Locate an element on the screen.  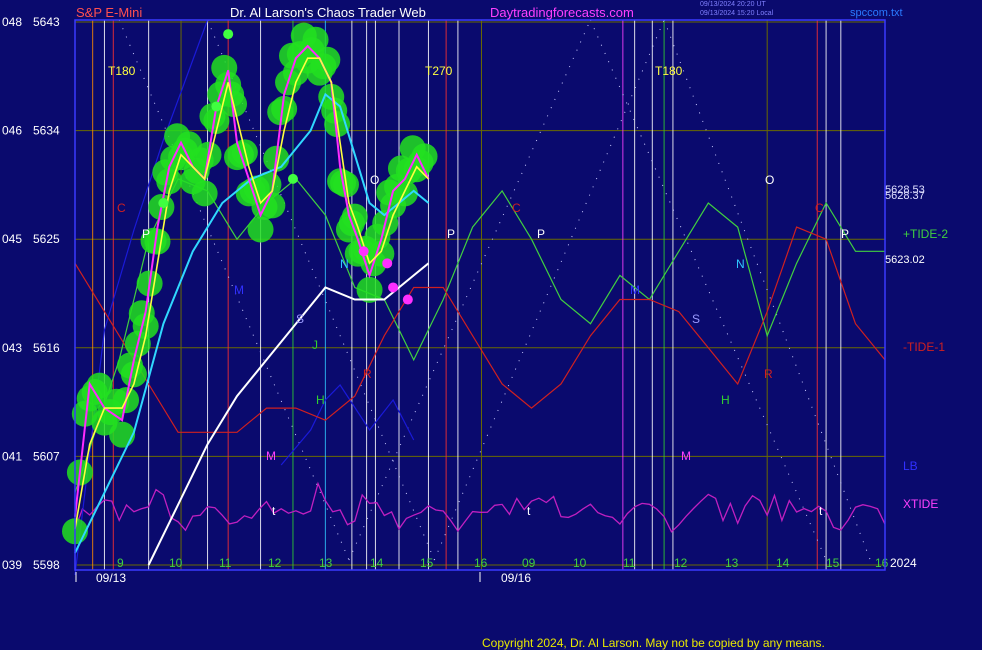
y-tick-price: 5625 is located at coordinates (46, 239).